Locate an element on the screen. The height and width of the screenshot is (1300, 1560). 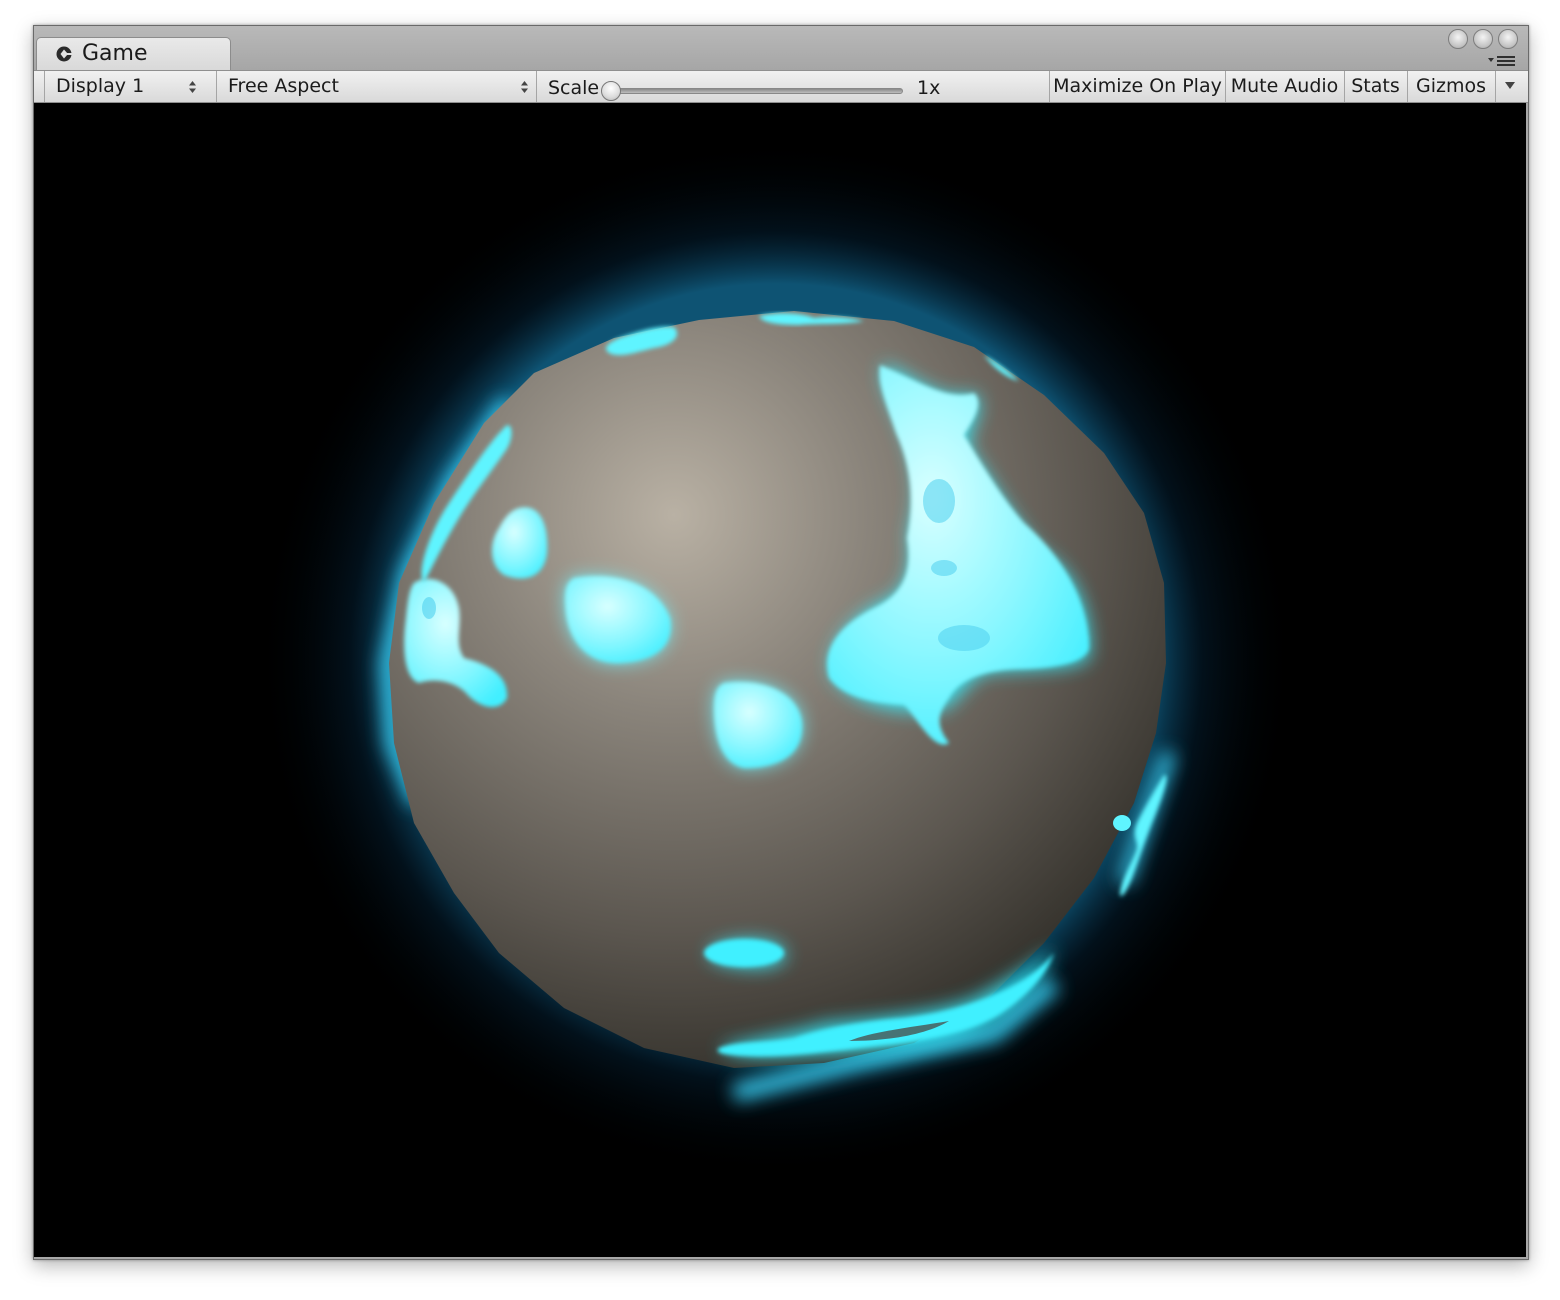
chevron-down-icon is located at coordinates (1510, 85).